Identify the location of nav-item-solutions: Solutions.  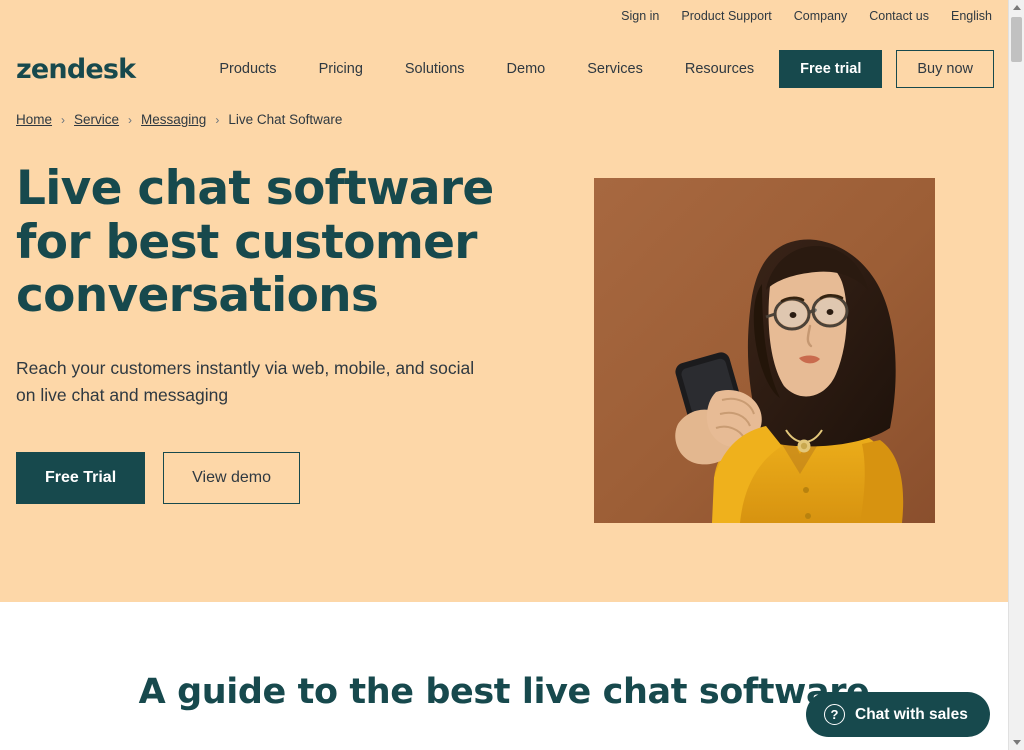
(435, 69).